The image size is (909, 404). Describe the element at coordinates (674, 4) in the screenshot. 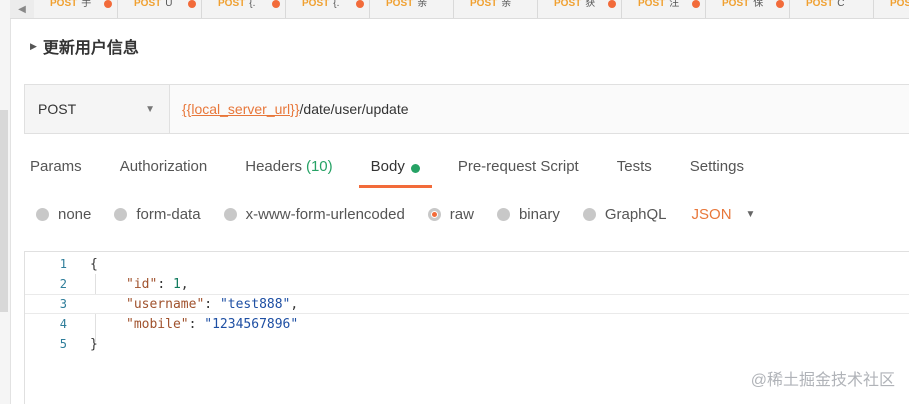

I see `tab-name: 注` at that location.